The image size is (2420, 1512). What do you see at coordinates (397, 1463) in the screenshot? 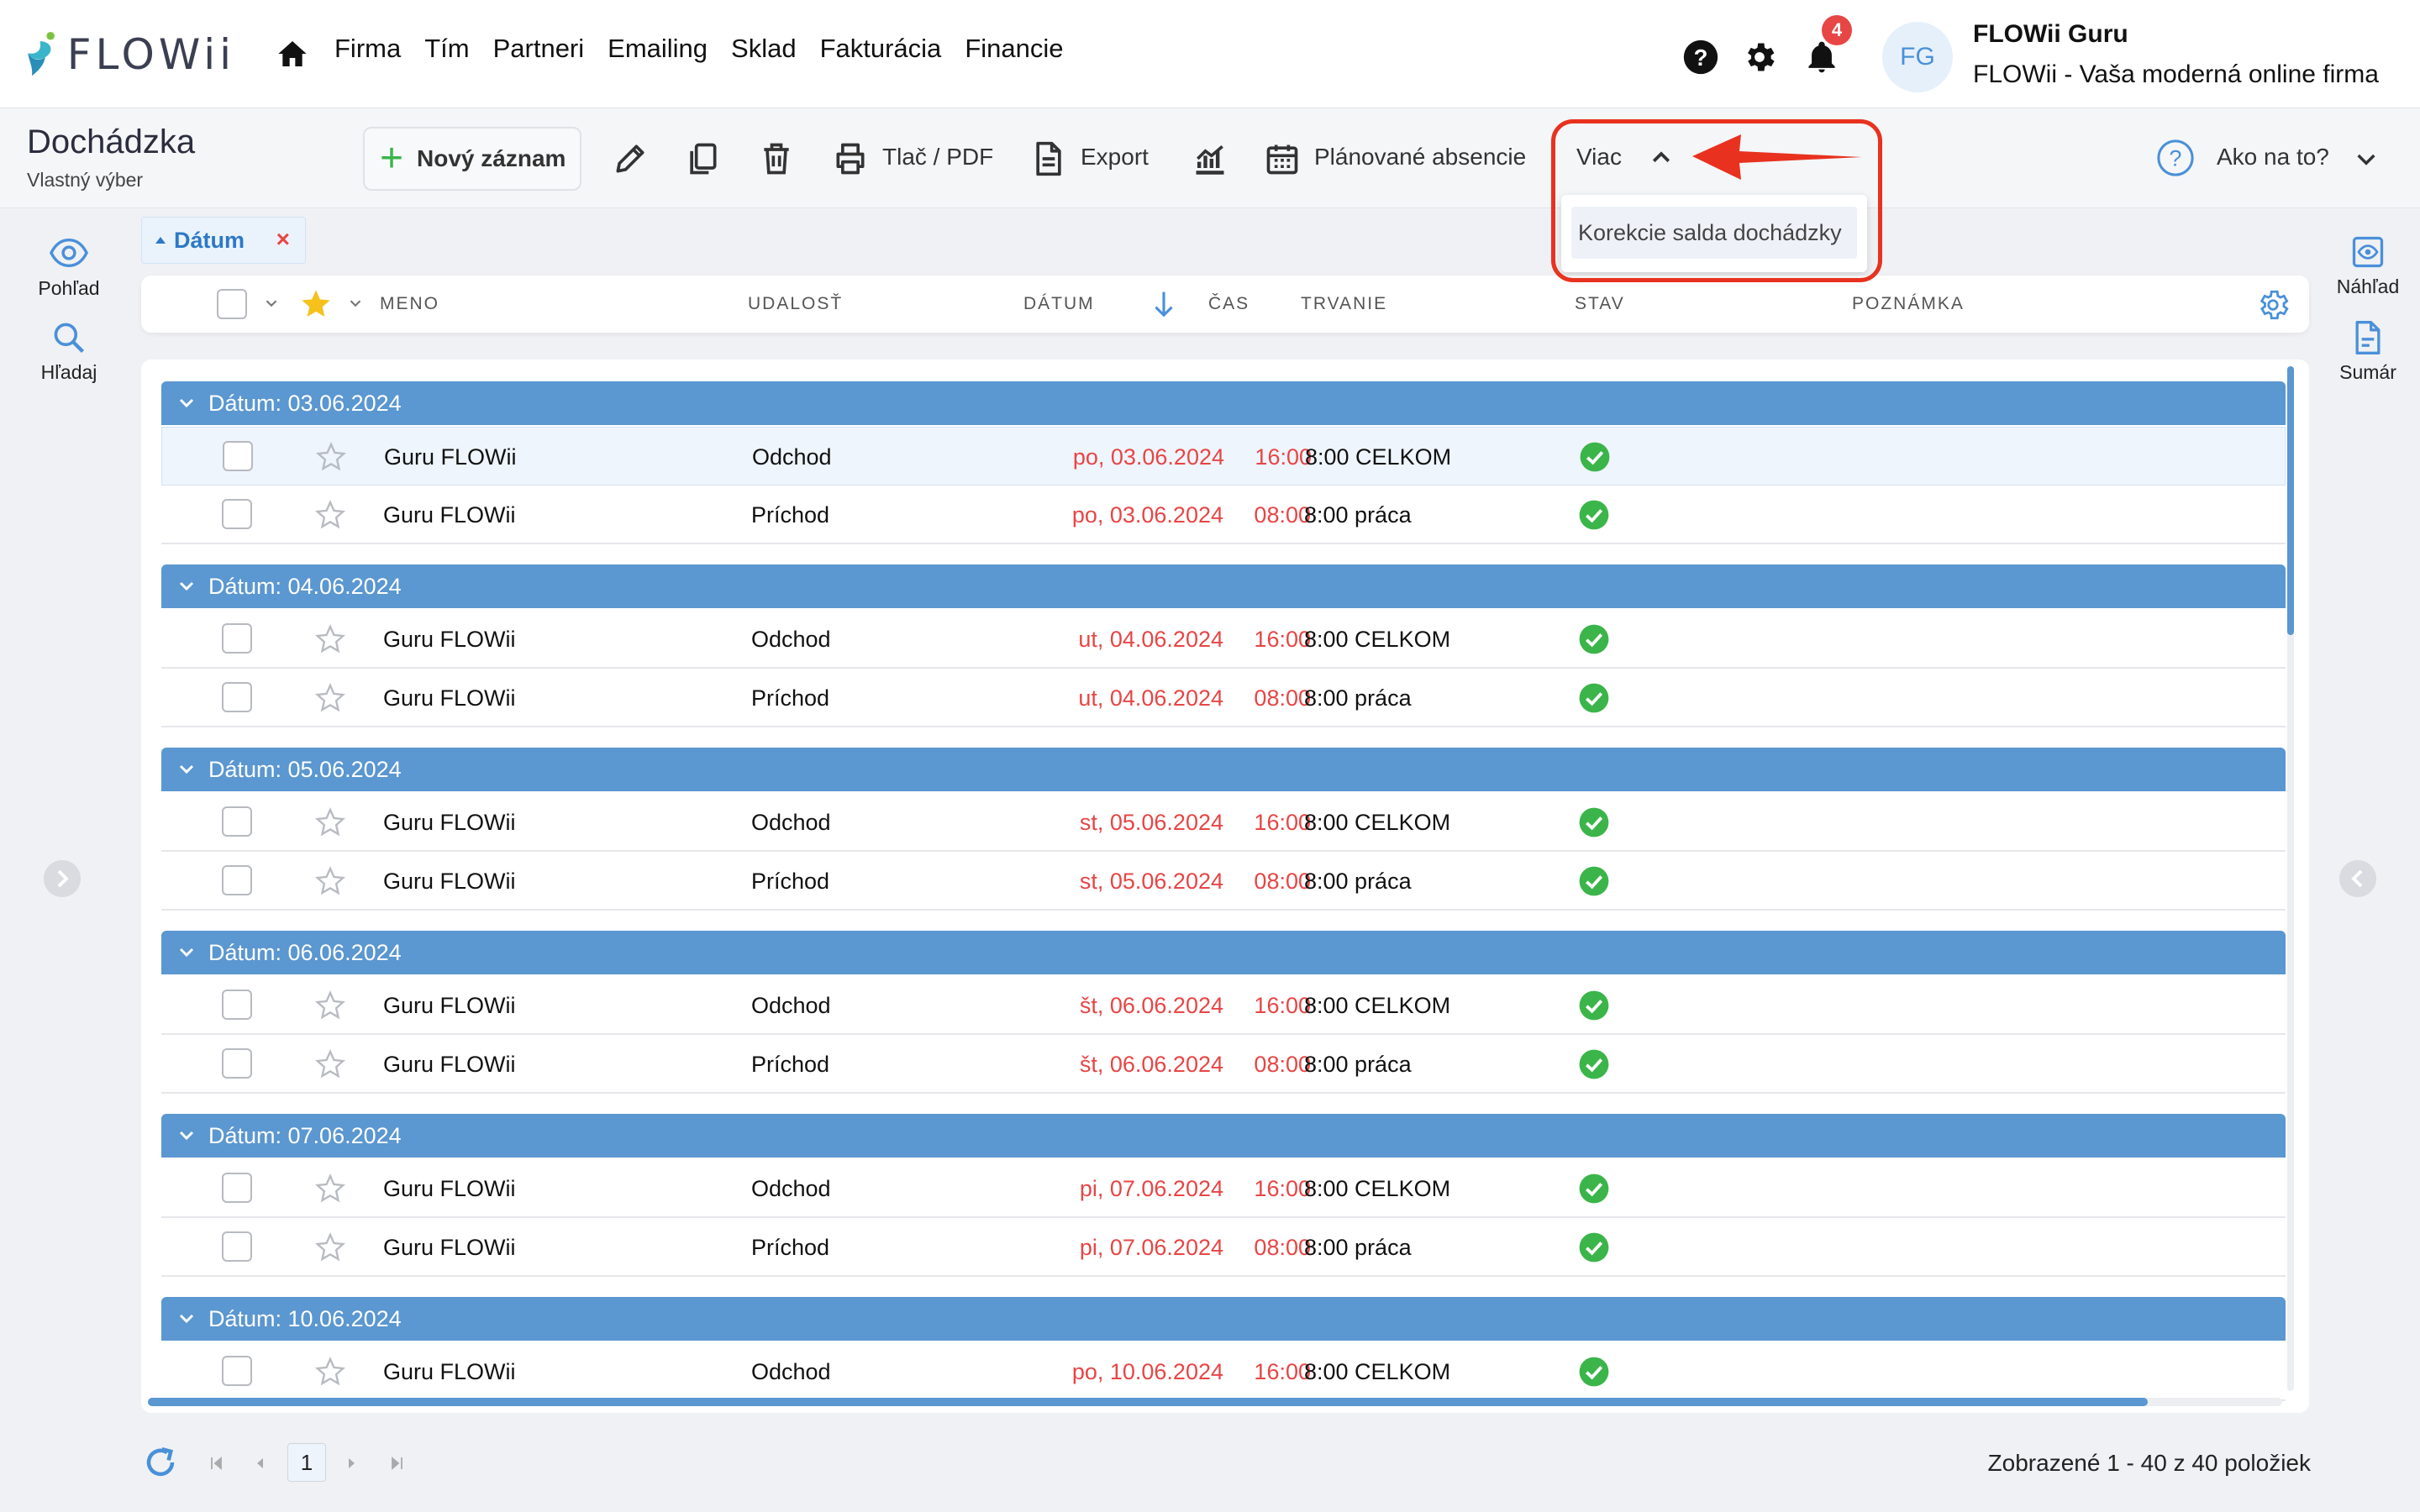
I see `last-page-icon` at bounding box center [397, 1463].